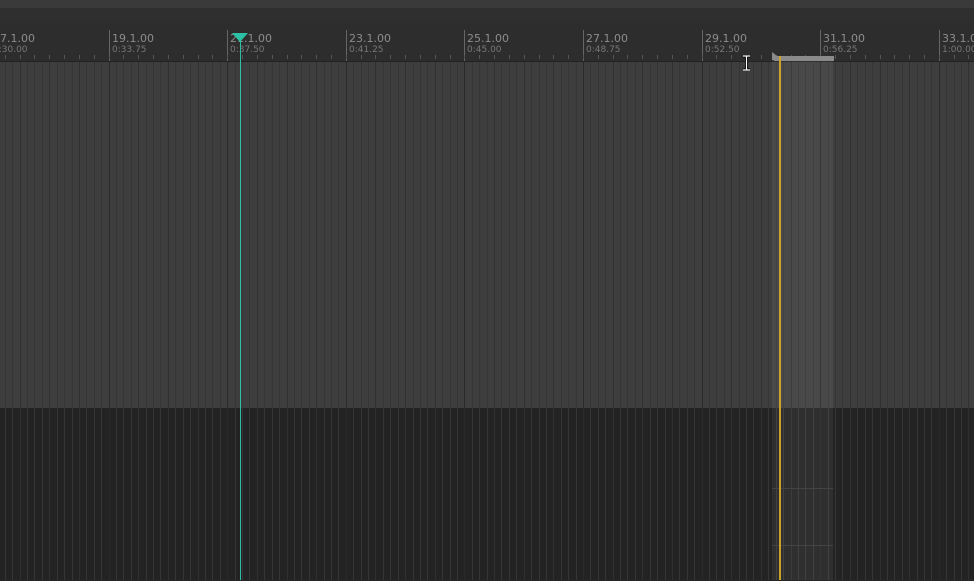  Describe the element at coordinates (488, 38) in the screenshot. I see `ruler-bar-label: 25.1.00` at that location.